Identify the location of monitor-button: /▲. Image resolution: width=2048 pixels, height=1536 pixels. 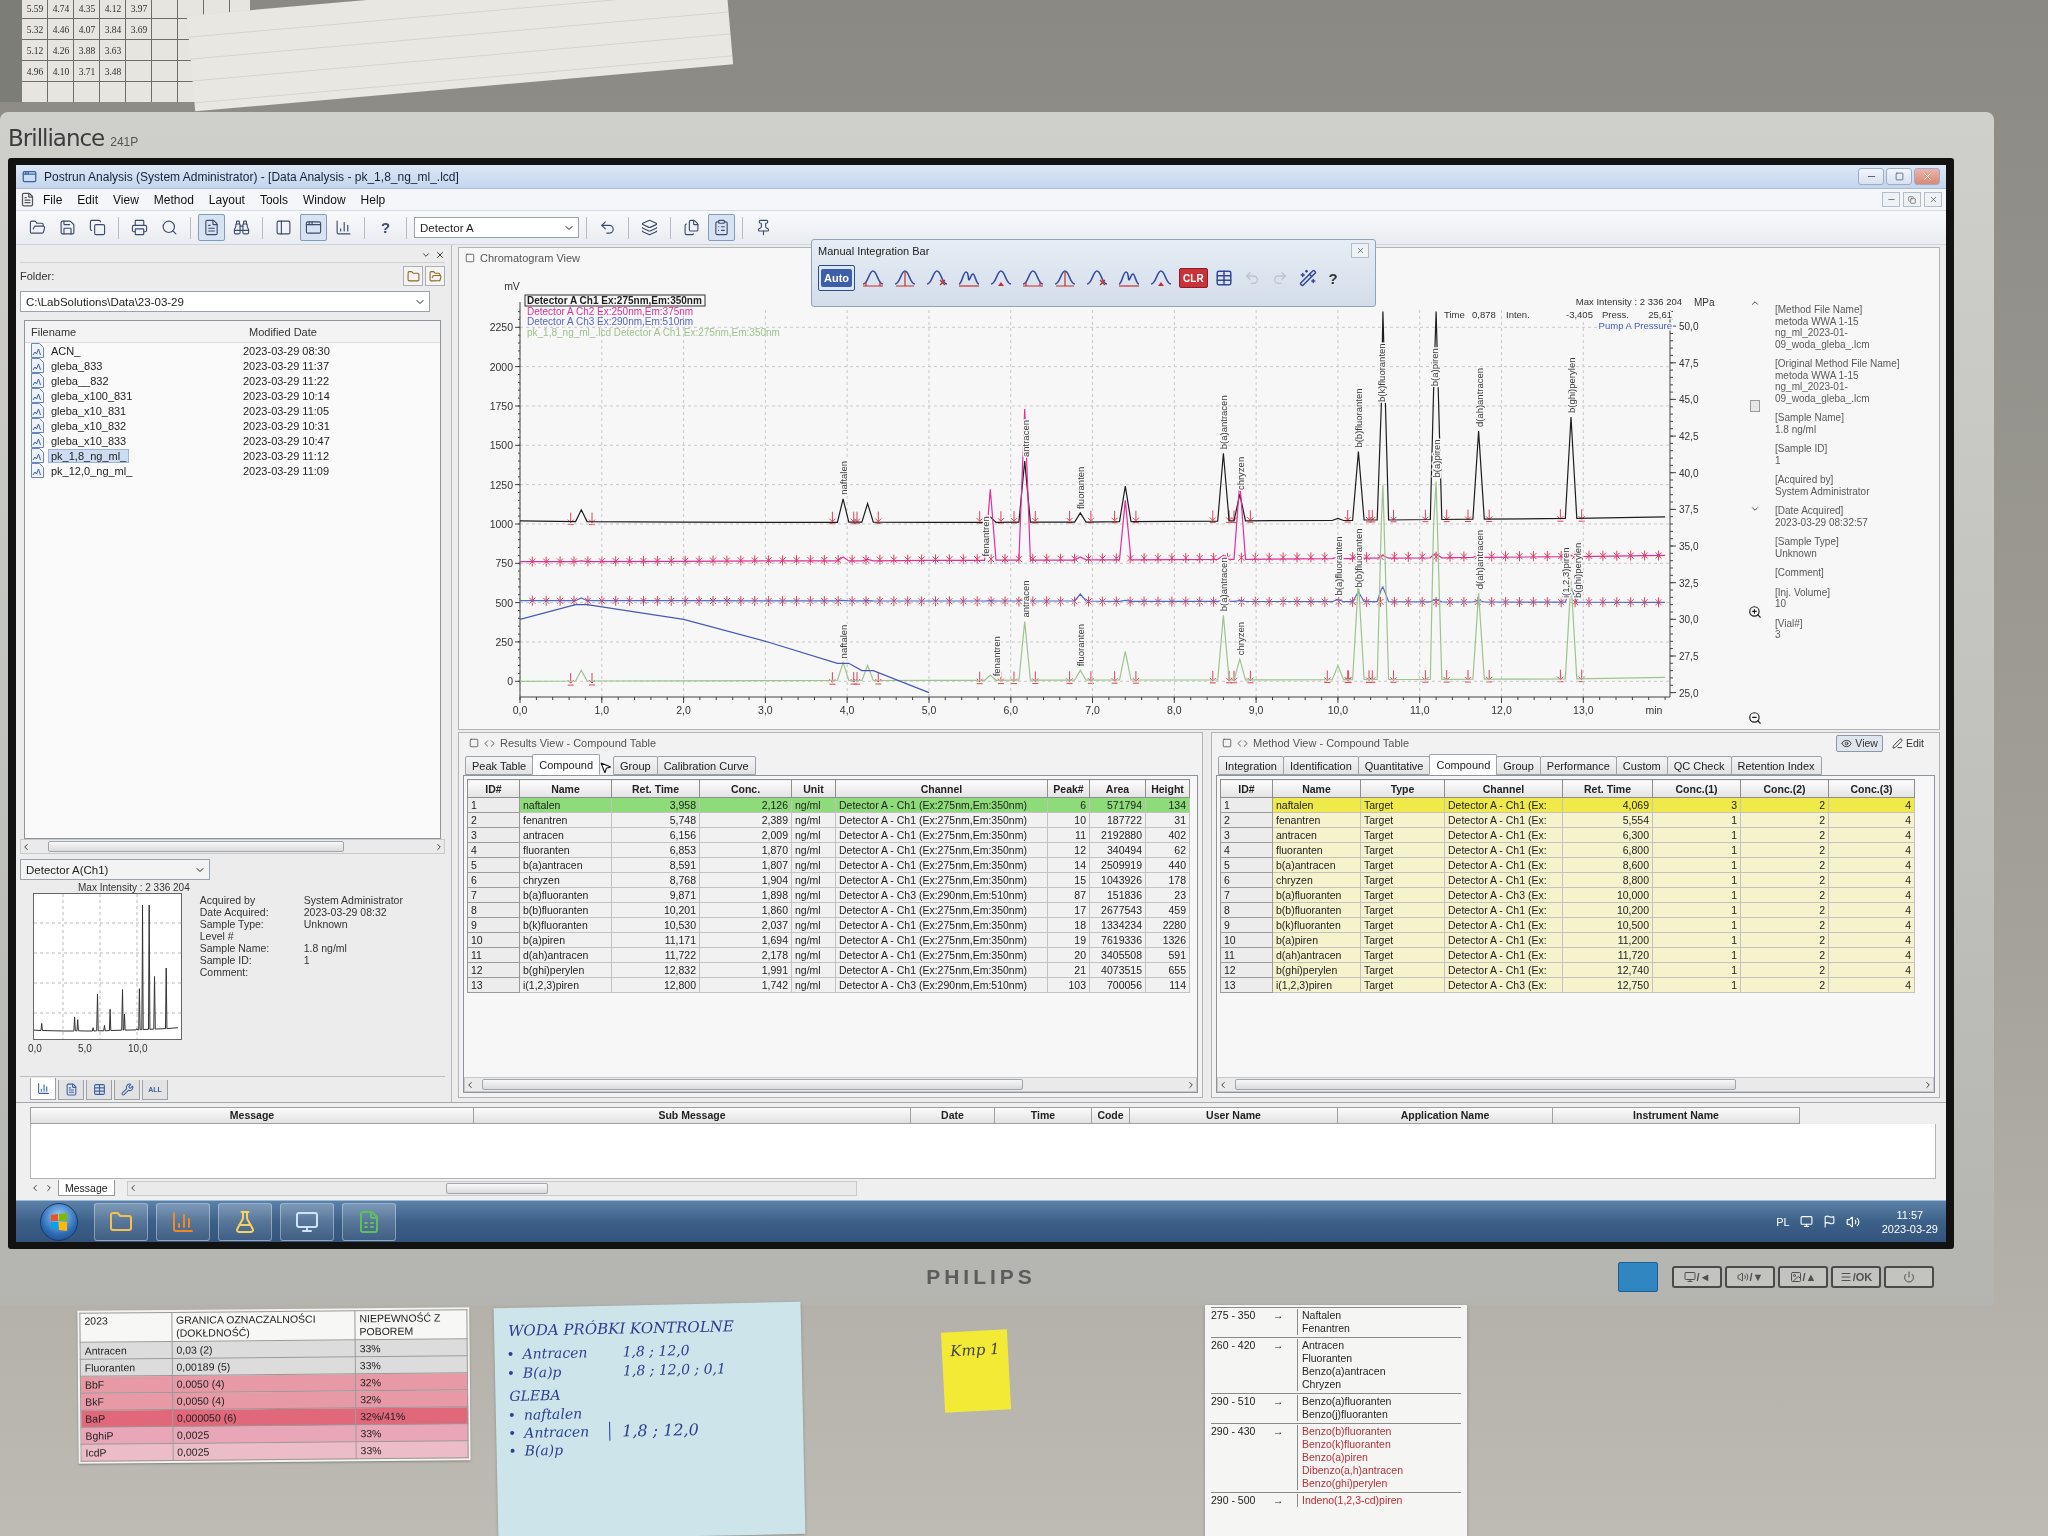
(1803, 1277).